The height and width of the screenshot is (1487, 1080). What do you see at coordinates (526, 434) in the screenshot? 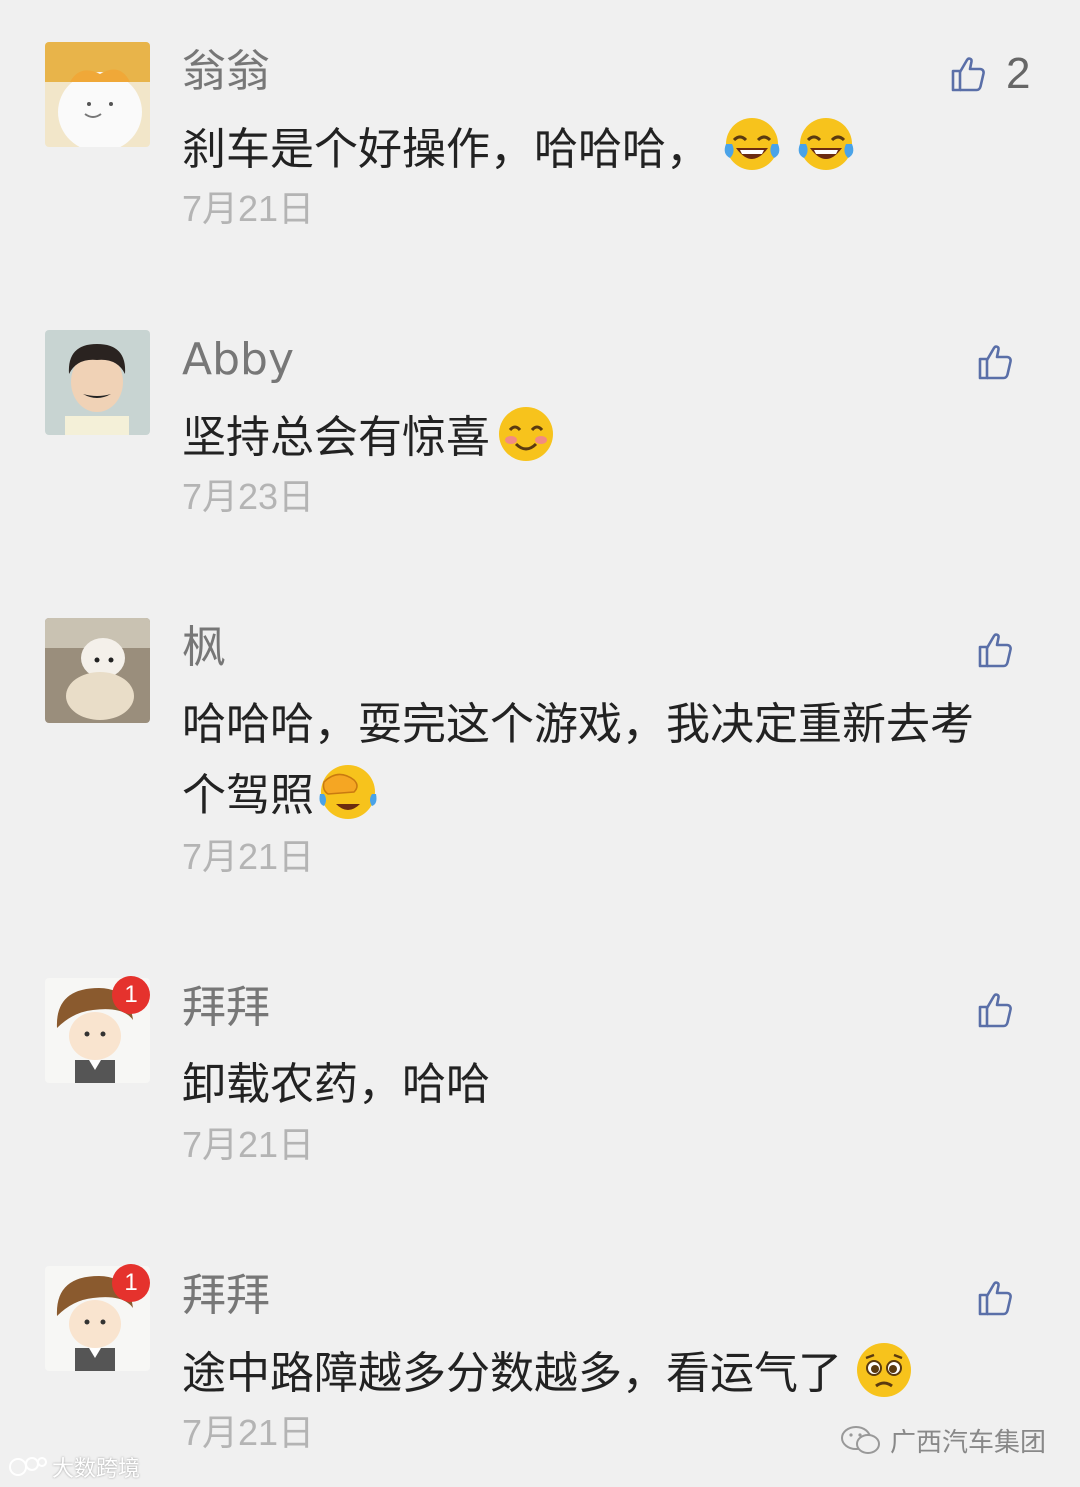
I see `blush-emoji` at bounding box center [526, 434].